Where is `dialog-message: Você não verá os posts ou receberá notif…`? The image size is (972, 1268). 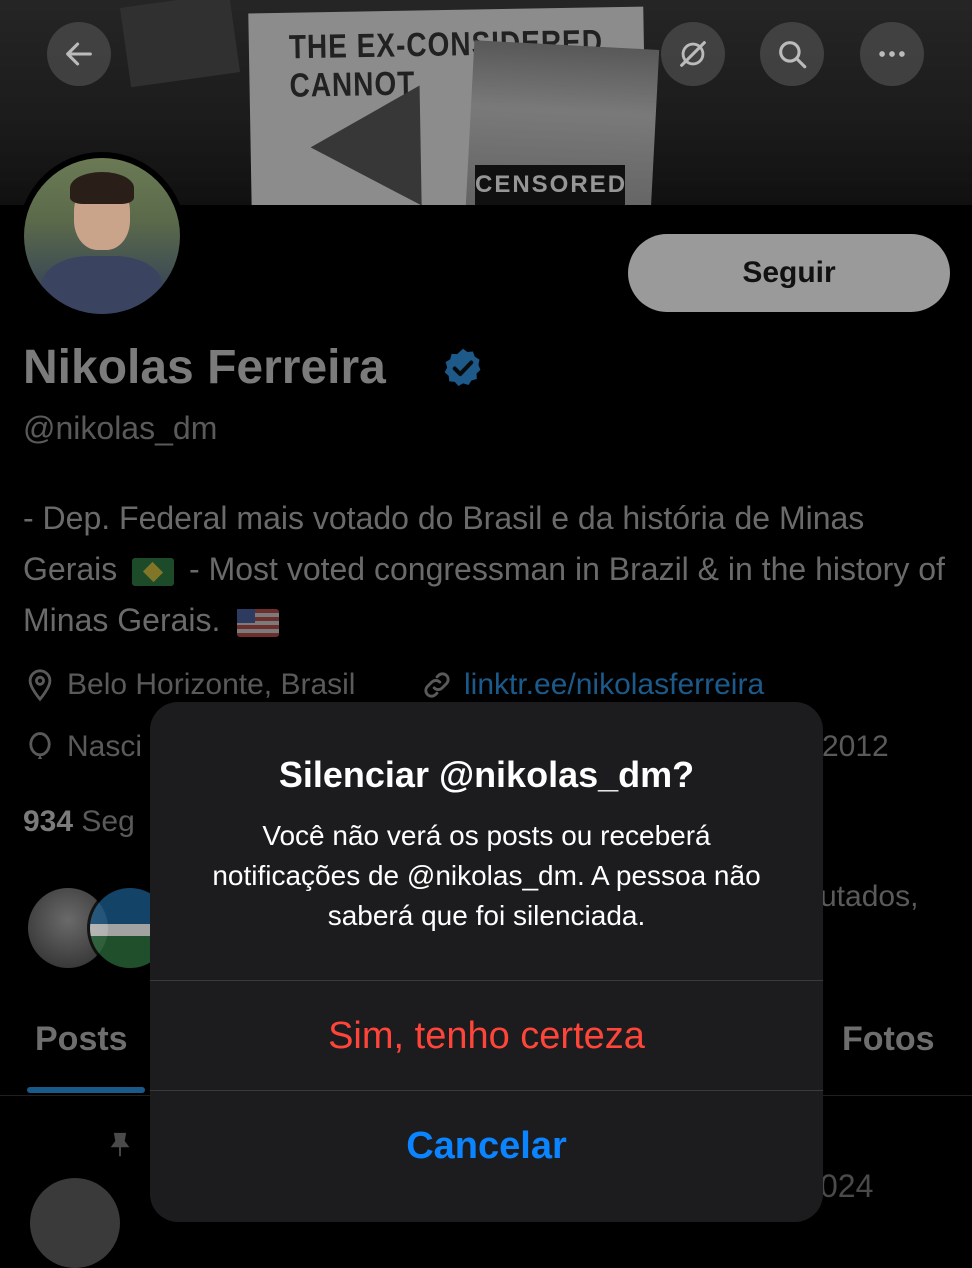
dialog-message: Você não verá os posts ou receberá notif… is located at coordinates (486, 875).